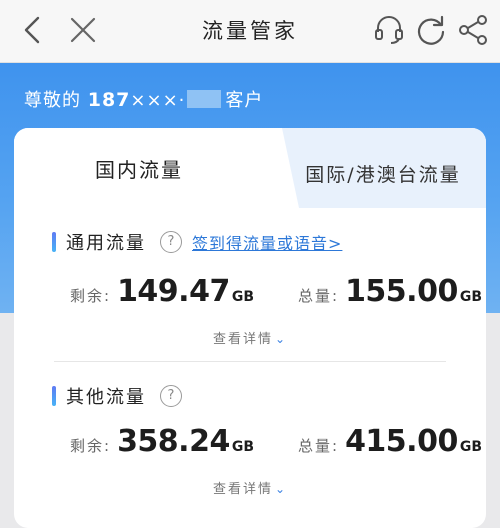 The height and width of the screenshot is (528, 500). I want to click on total-general: 总量: 155.00 GB, so click(390, 291).